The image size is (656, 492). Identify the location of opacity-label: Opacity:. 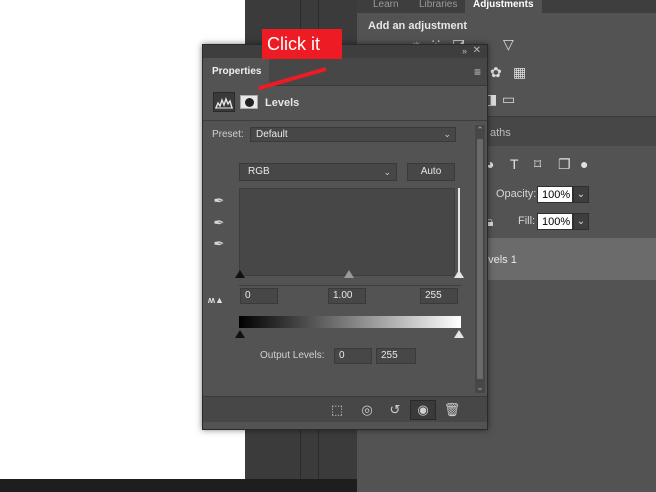
(516, 194).